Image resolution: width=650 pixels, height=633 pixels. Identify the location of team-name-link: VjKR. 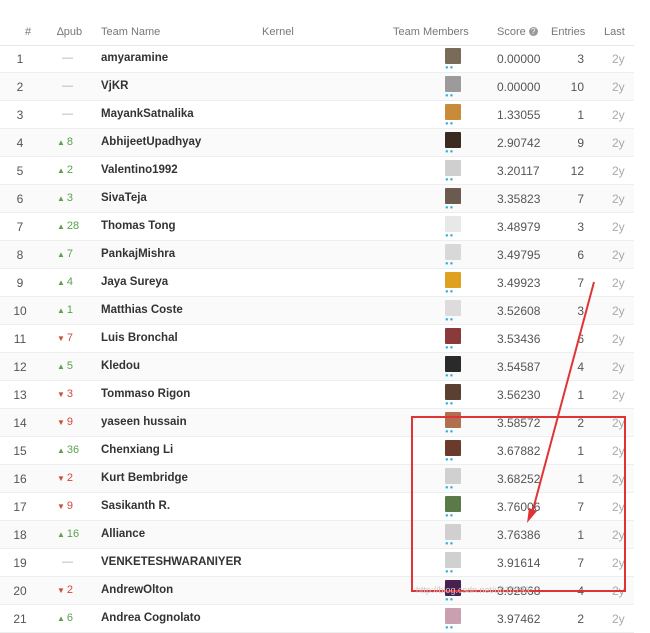
(114, 86).